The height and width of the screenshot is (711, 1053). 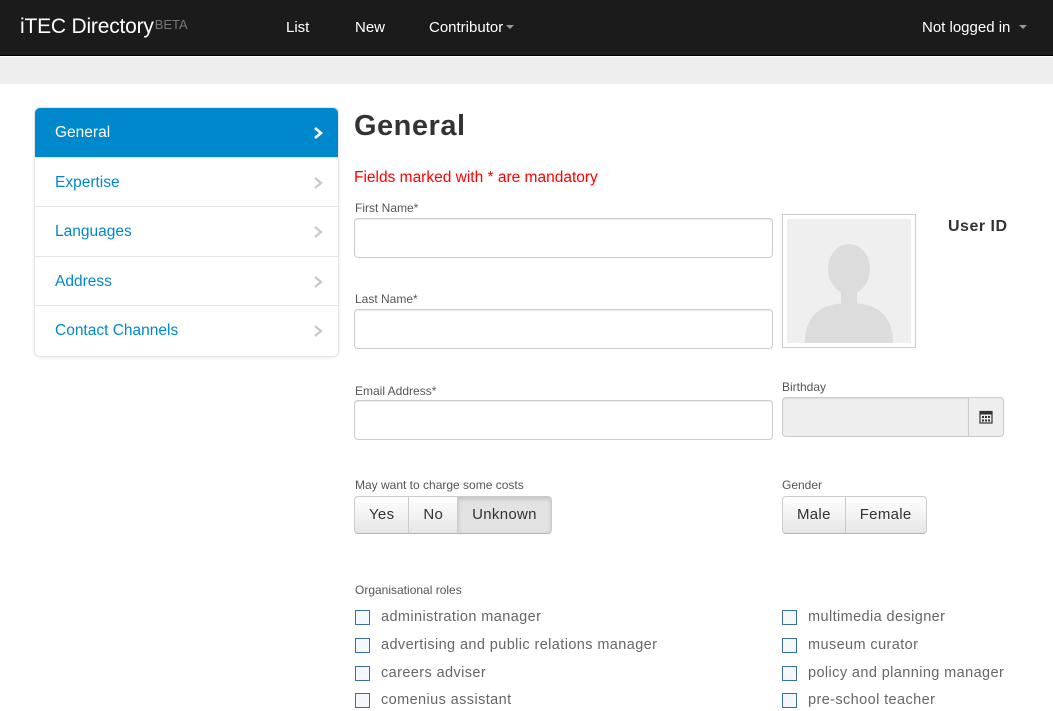 I want to click on email-label: Email Address*, so click(x=396, y=391).